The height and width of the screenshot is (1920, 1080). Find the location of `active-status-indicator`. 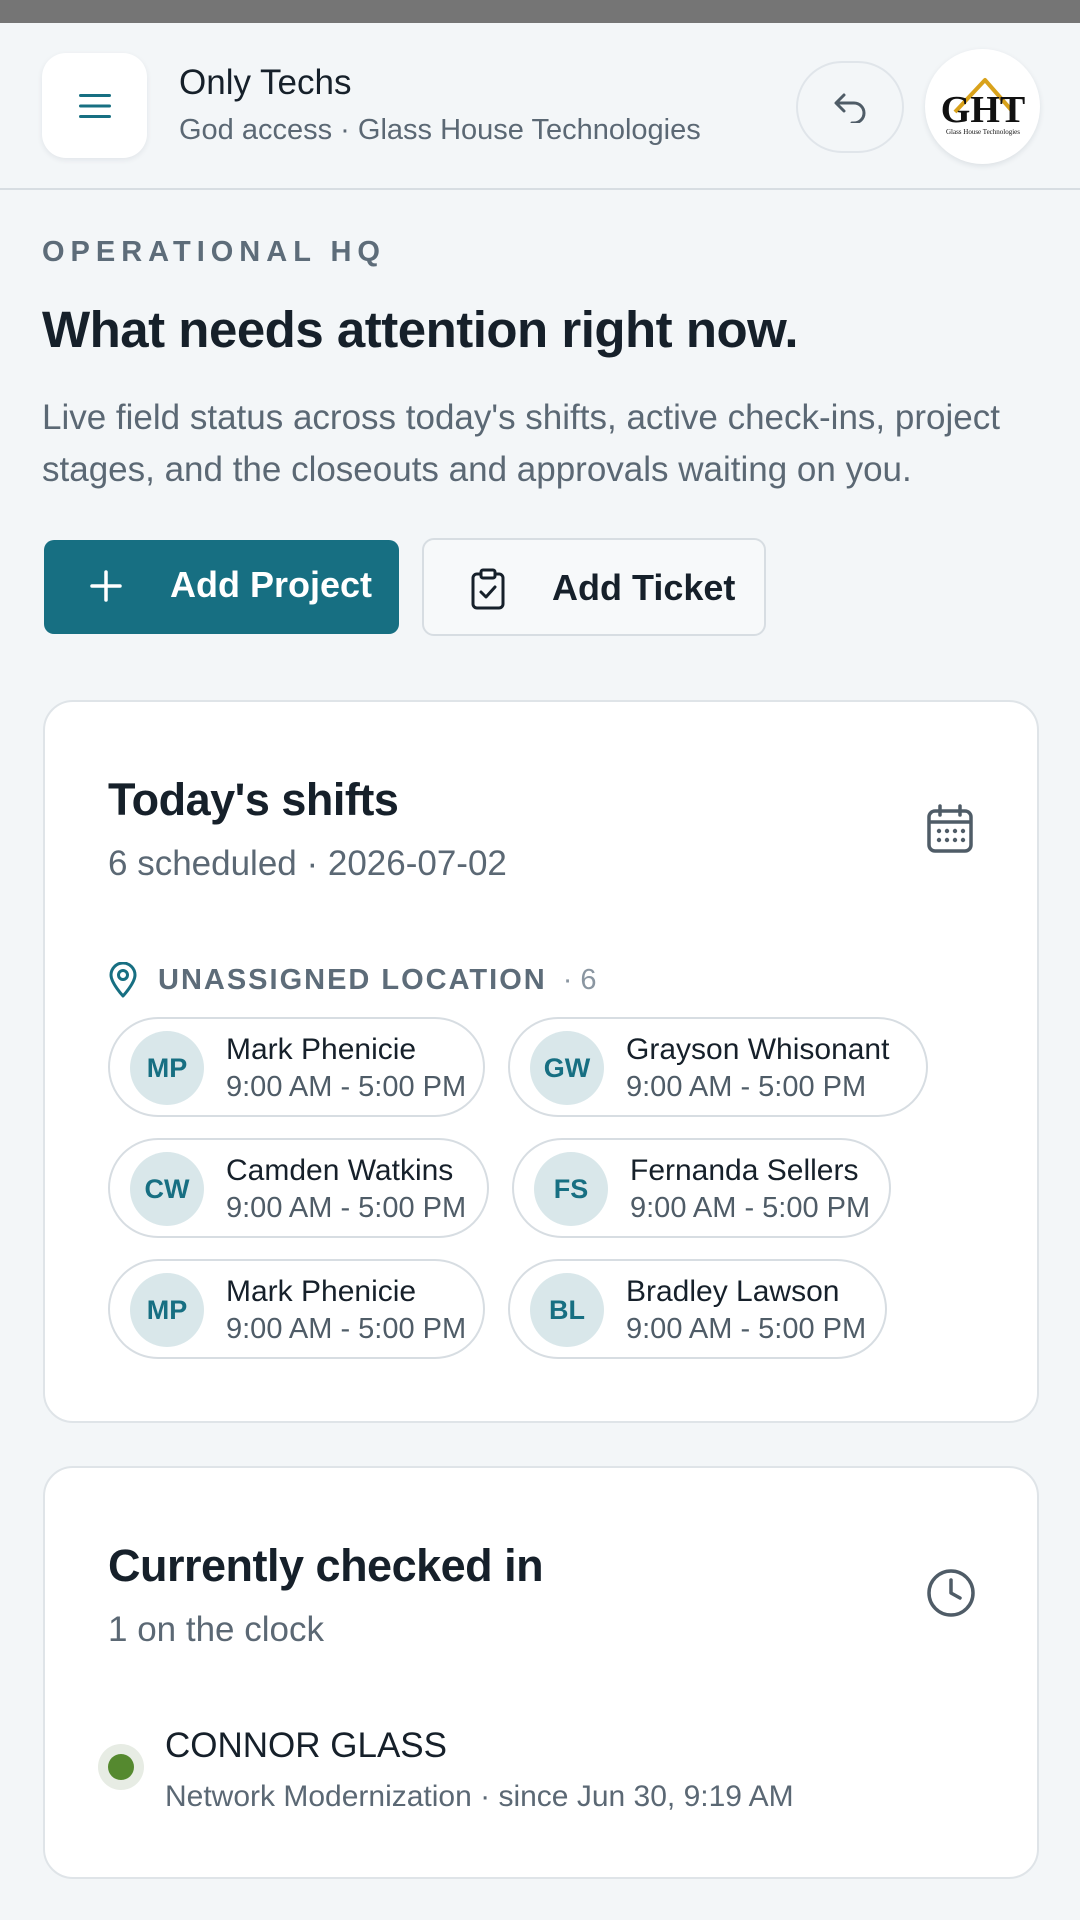

active-status-indicator is located at coordinates (121, 1767).